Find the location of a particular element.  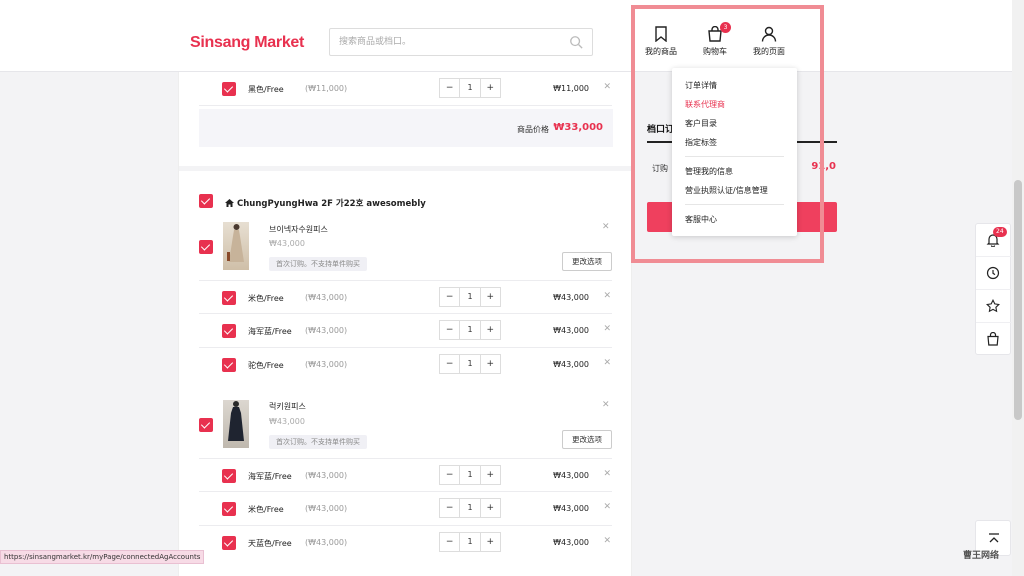

shopping-bag-button is located at coordinates (994, 339).